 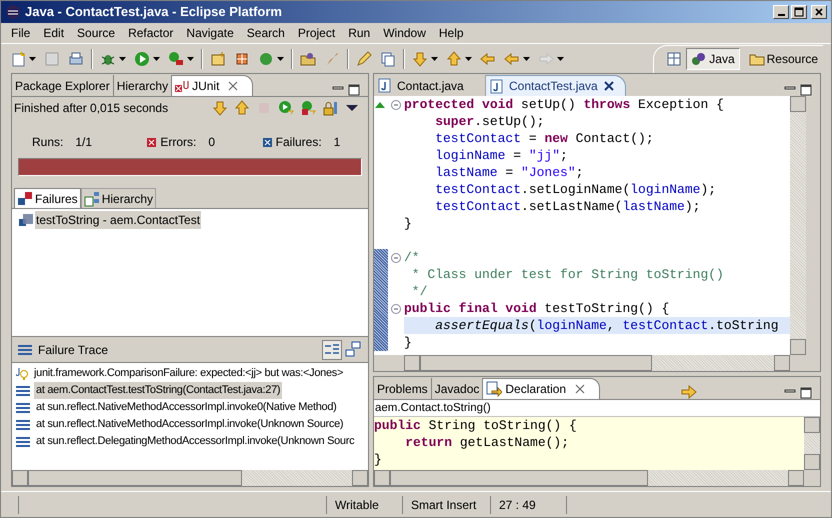 I want to click on copy-icon, so click(x=388, y=58).